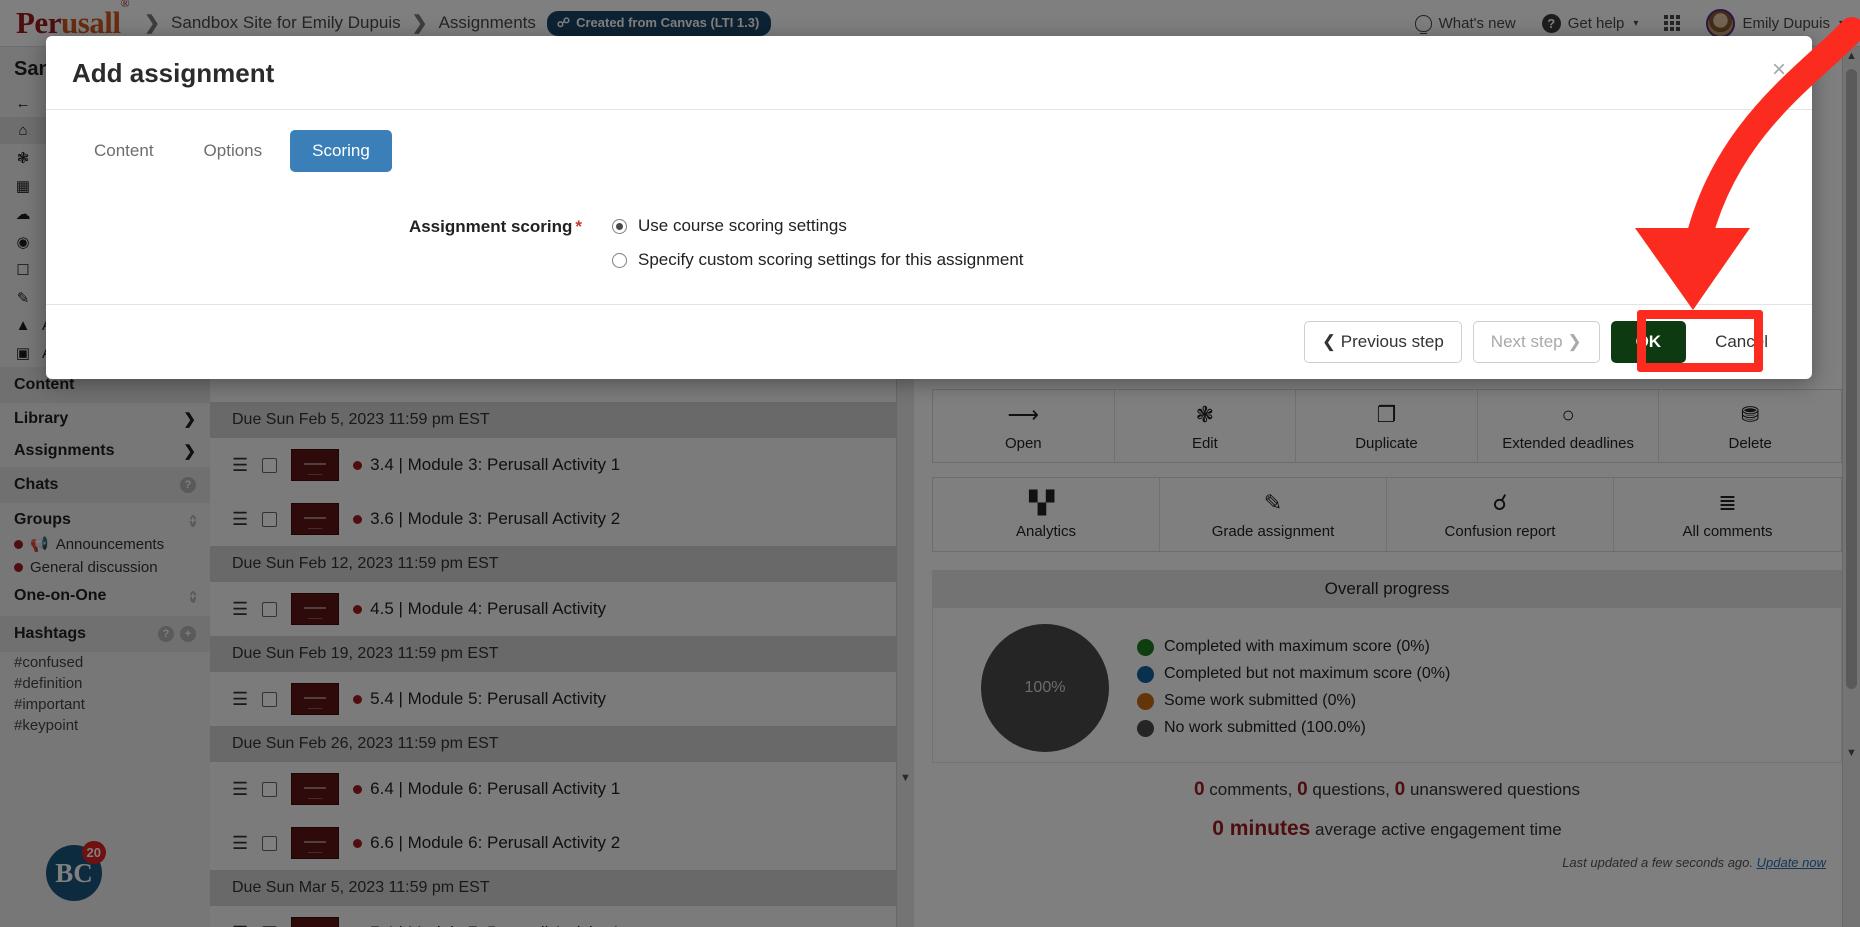  I want to click on tab-options: Options, so click(233, 151).